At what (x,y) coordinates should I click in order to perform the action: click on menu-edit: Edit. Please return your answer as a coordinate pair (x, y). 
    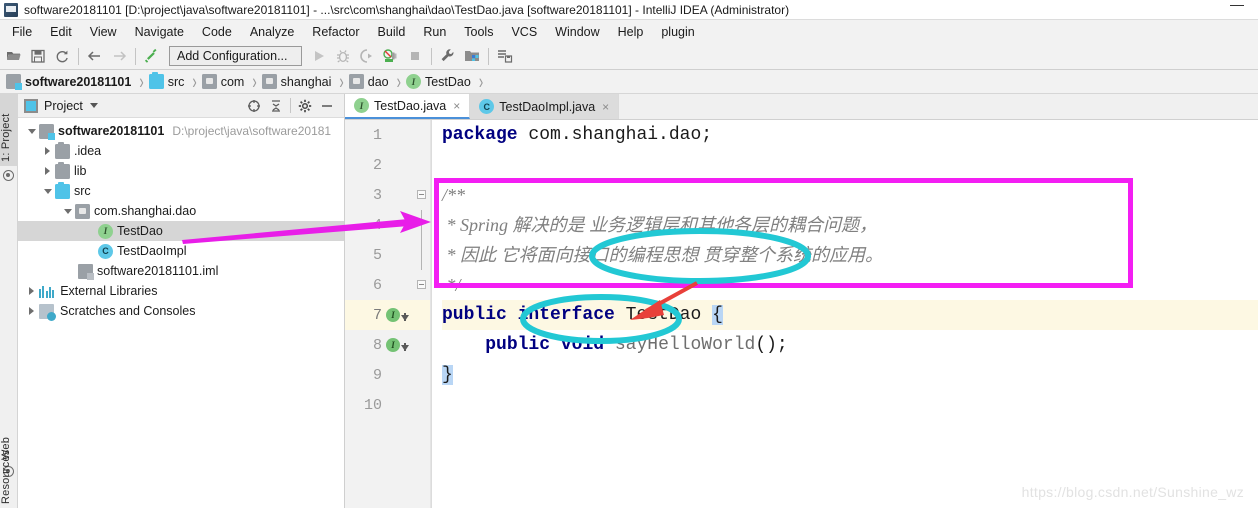
    Looking at the image, I should click on (61, 32).